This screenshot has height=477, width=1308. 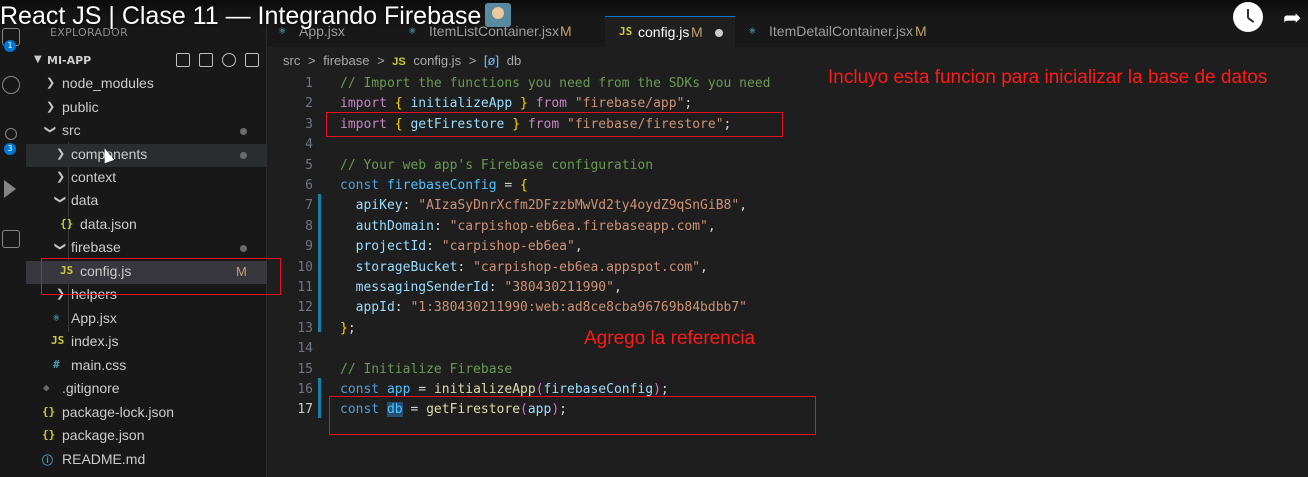 What do you see at coordinates (291, 60) in the screenshot?
I see `breadcrumb-src: src` at bounding box center [291, 60].